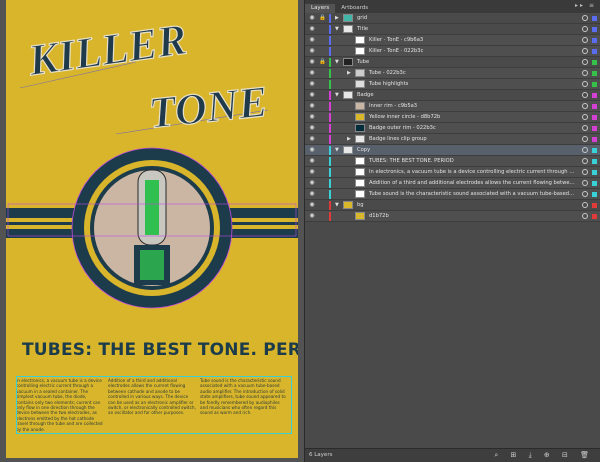 The height and width of the screenshot is (462, 600). I want to click on layer-name: d1b72b, so click(472, 216).